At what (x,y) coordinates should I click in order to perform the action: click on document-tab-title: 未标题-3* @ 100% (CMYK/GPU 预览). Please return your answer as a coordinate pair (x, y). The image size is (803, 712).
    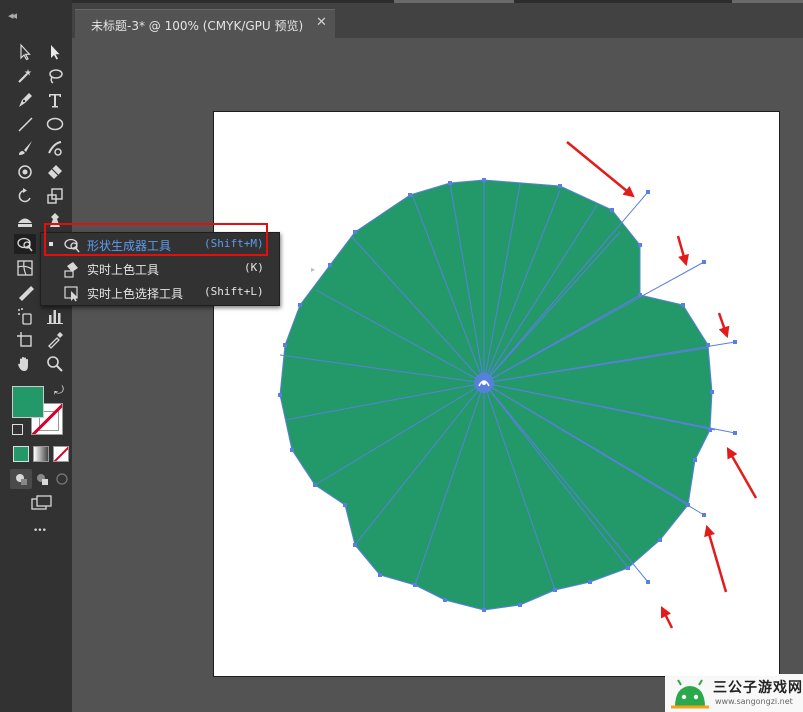
    Looking at the image, I should click on (197, 26).